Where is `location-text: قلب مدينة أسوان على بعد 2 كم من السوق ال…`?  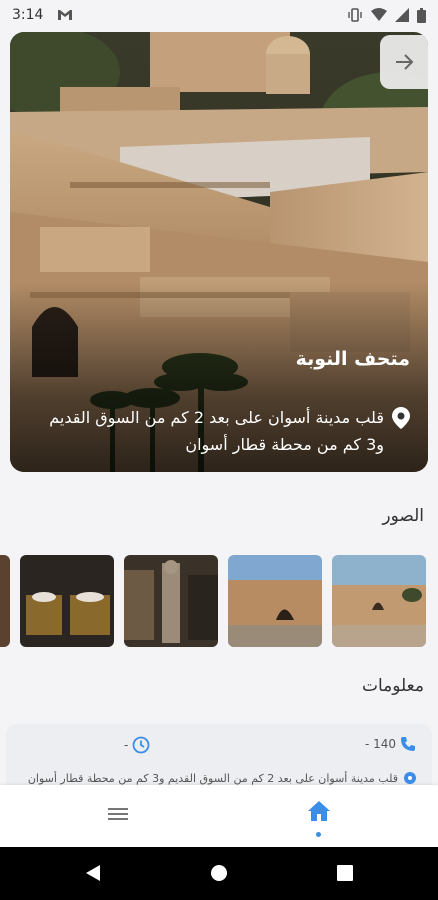 location-text: قلب مدينة أسوان على بعد 2 كم من السوق ال… is located at coordinates (216, 431).